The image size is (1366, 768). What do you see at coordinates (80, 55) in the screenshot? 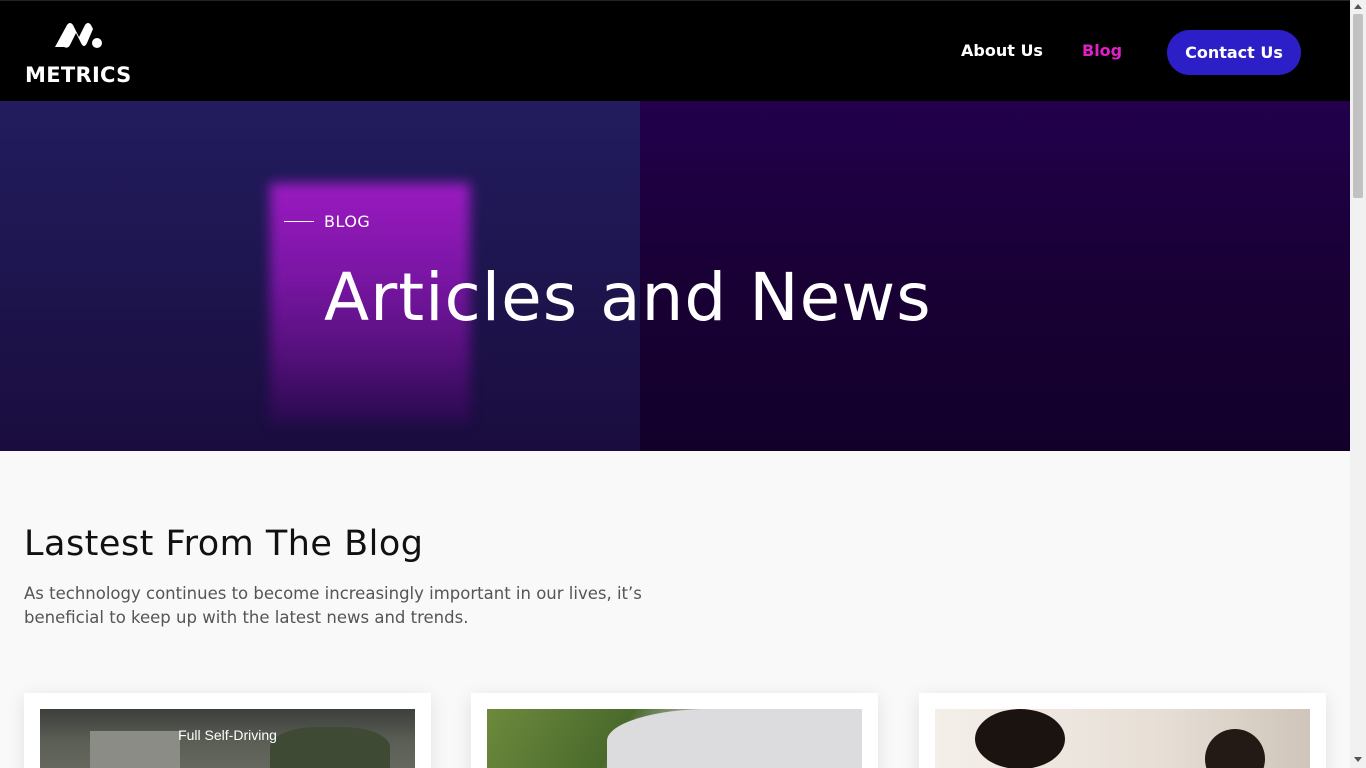
I see `brand-logo: METRICS` at bounding box center [80, 55].